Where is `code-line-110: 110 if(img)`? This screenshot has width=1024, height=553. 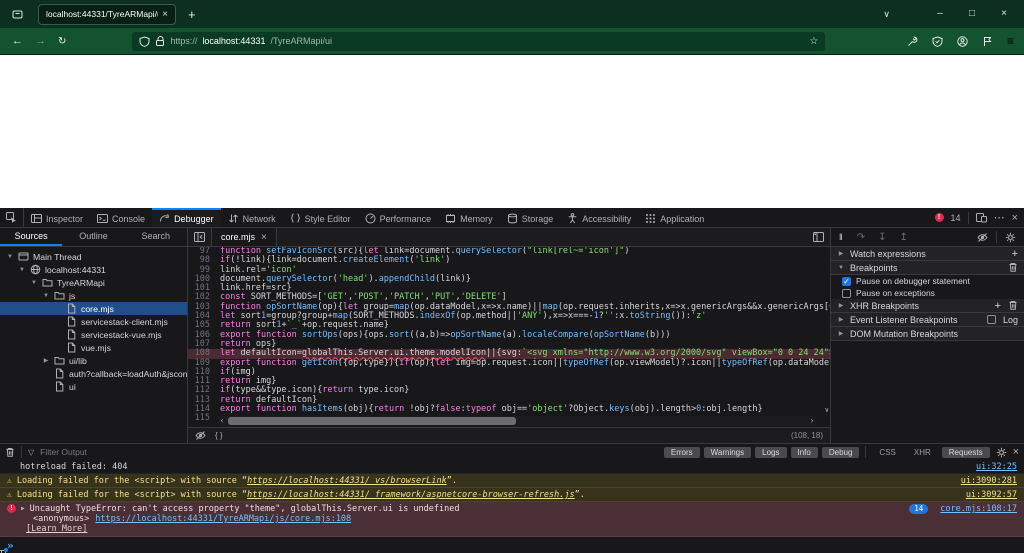 code-line-110: 110 if(img) is located at coordinates (509, 372).